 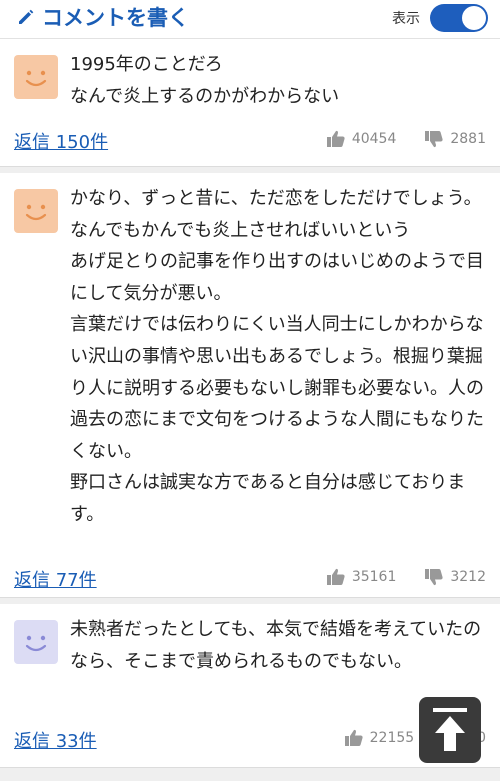 What do you see at coordinates (459, 18) in the screenshot?
I see `display-toggle` at bounding box center [459, 18].